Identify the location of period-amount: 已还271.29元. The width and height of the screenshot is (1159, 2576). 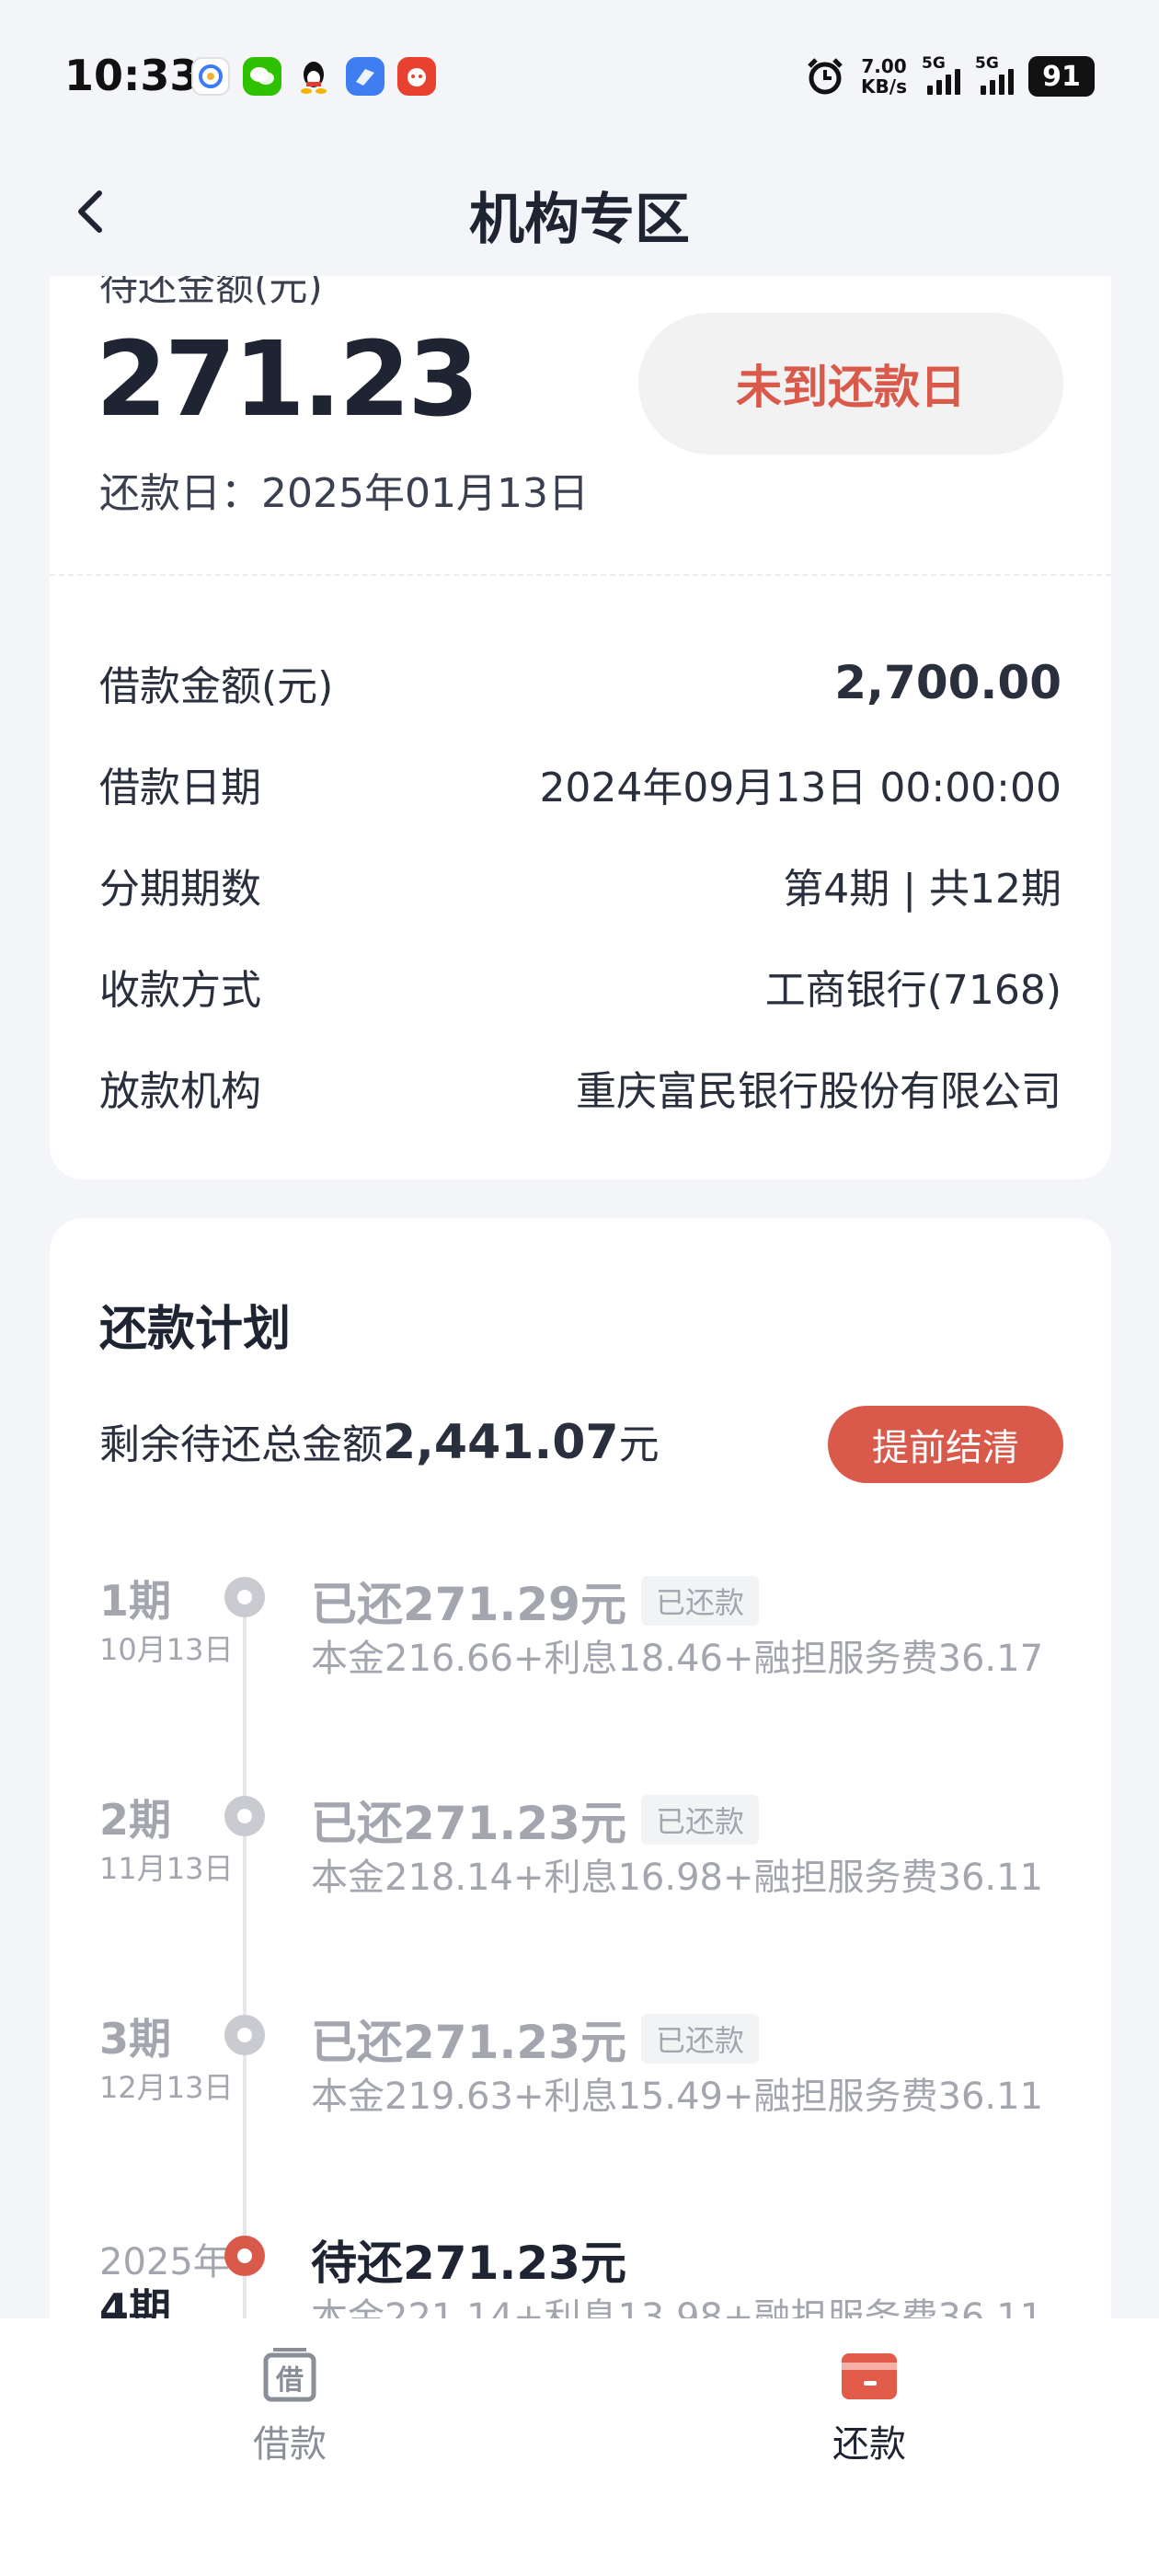
(468, 1604).